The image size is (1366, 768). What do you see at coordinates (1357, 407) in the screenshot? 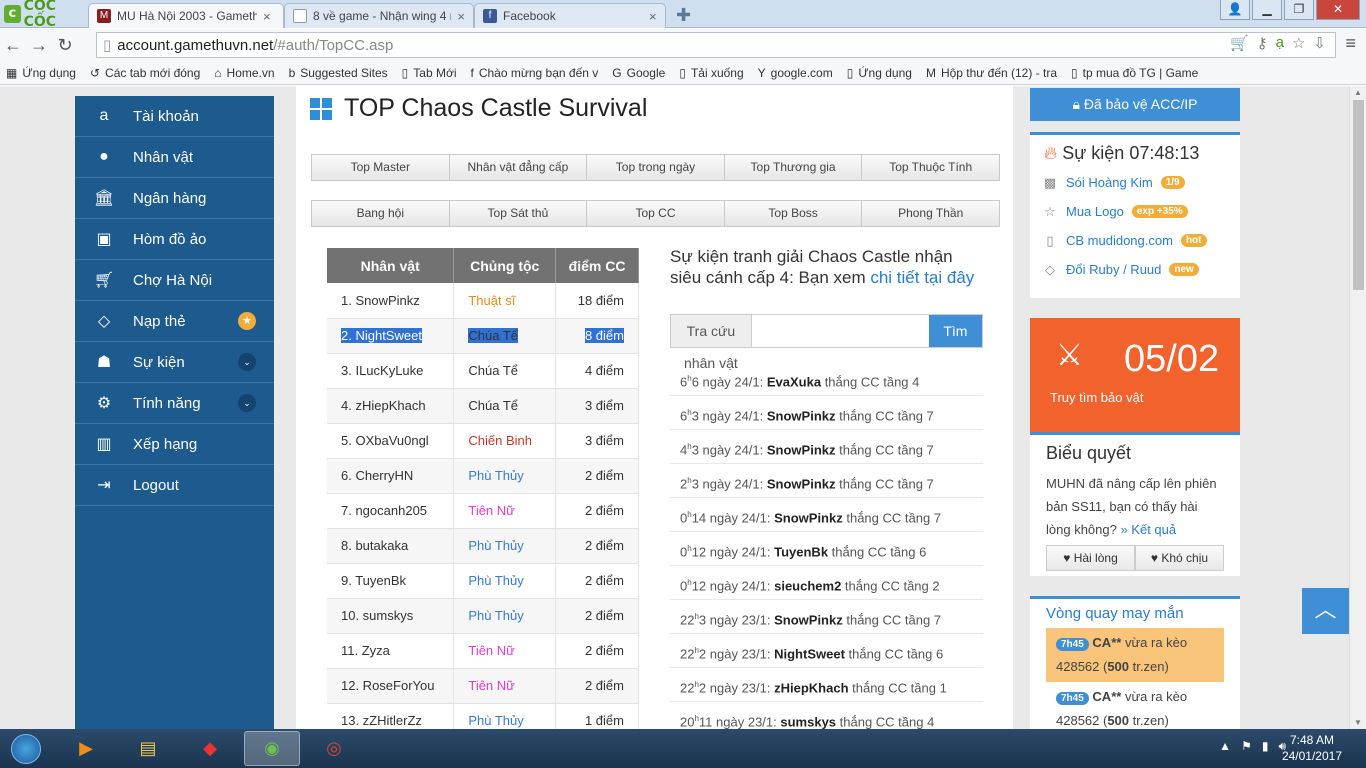
I see `page-scrollbar: ▲ ▼` at bounding box center [1357, 407].